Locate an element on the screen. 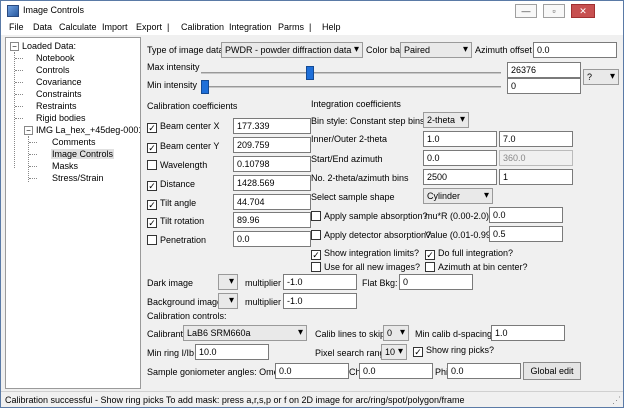 The height and width of the screenshot is (408, 624). detector-value-input: 0.5 is located at coordinates (526, 234).